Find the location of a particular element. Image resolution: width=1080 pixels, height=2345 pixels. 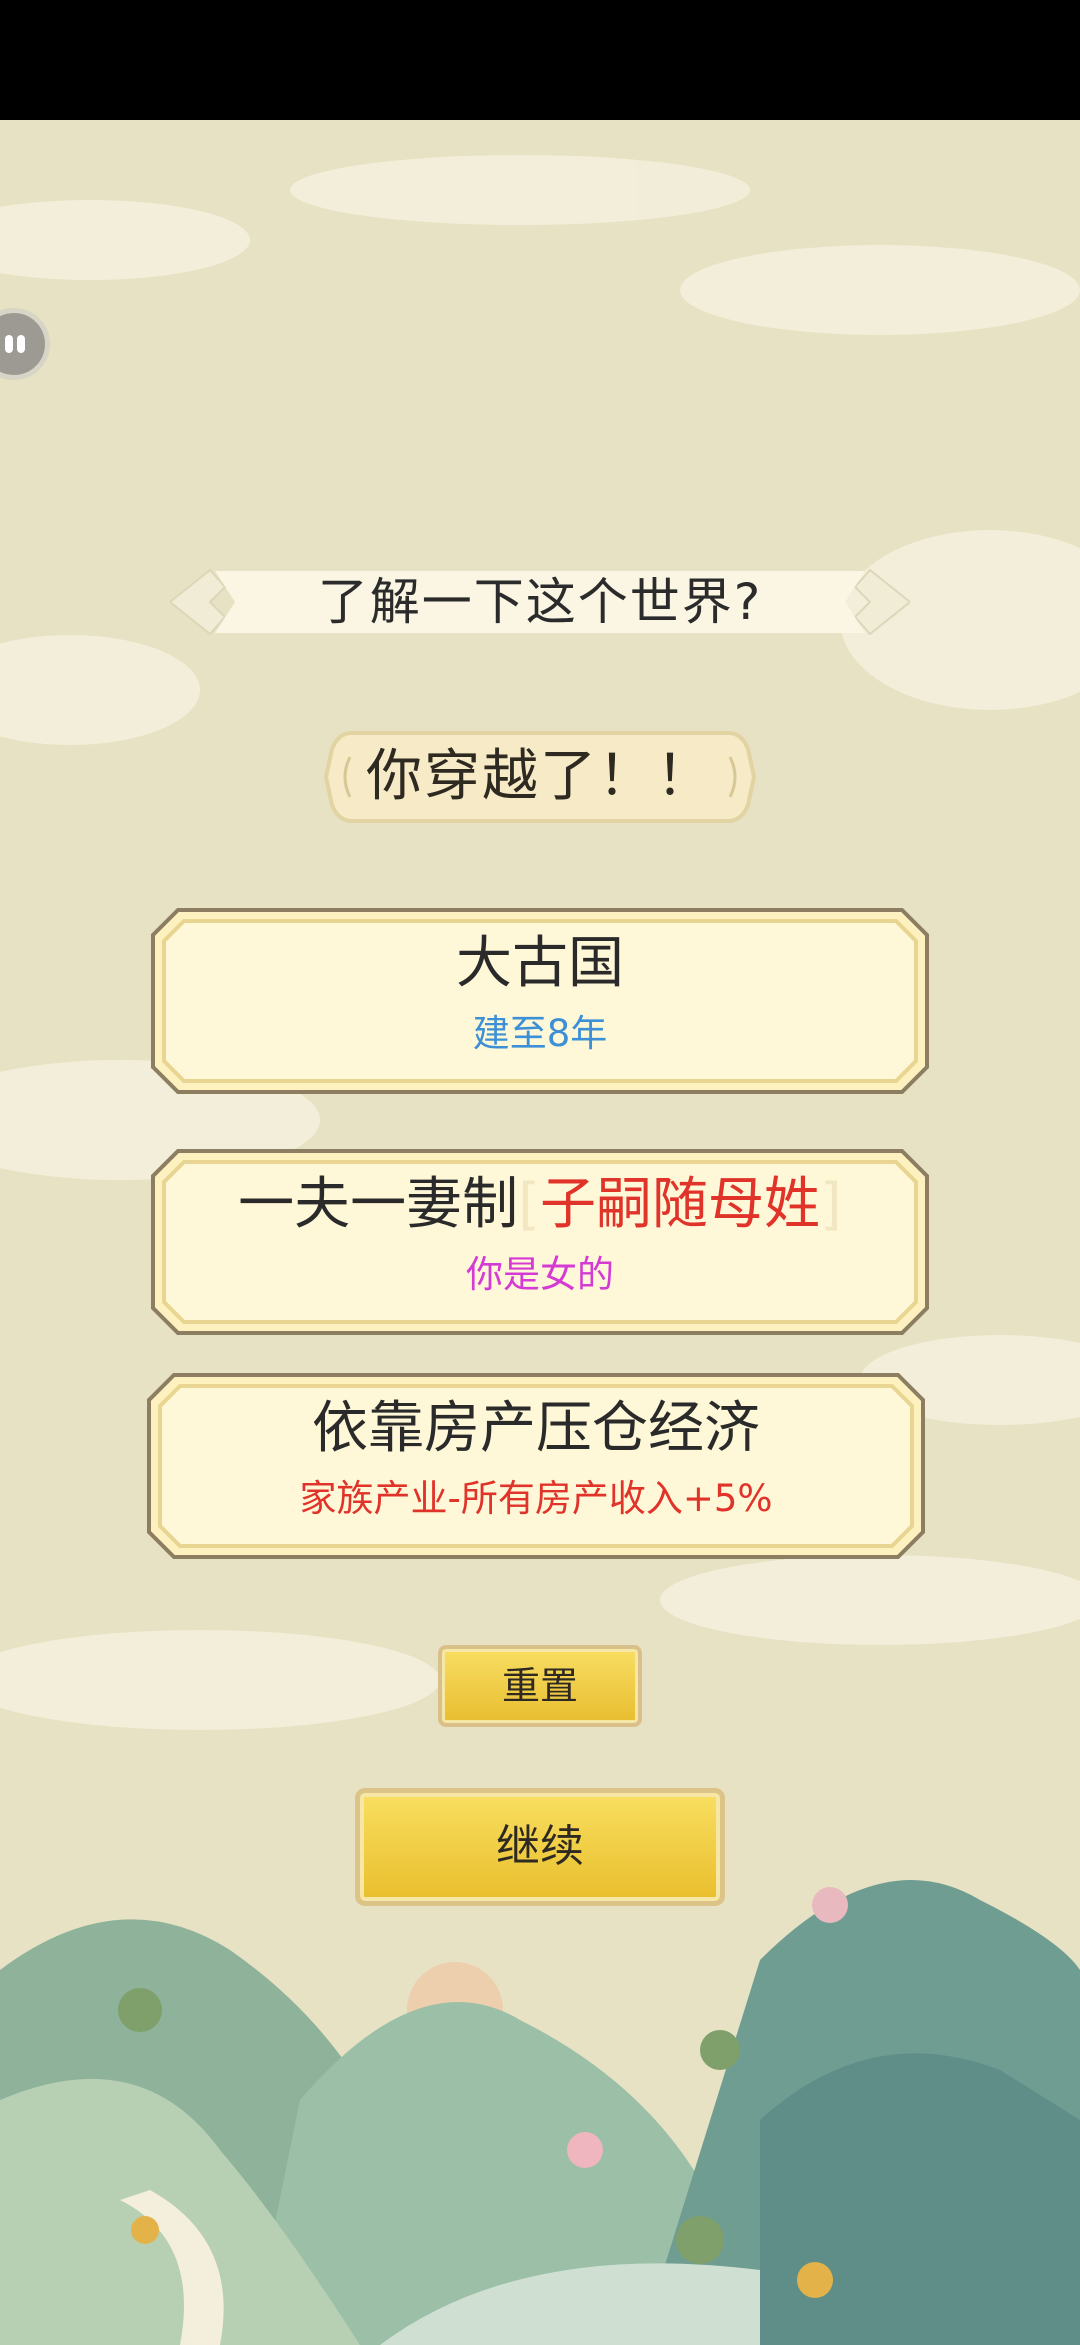

card-subtitle: 家族产业-所有房产收入+5% is located at coordinates (536, 1498).